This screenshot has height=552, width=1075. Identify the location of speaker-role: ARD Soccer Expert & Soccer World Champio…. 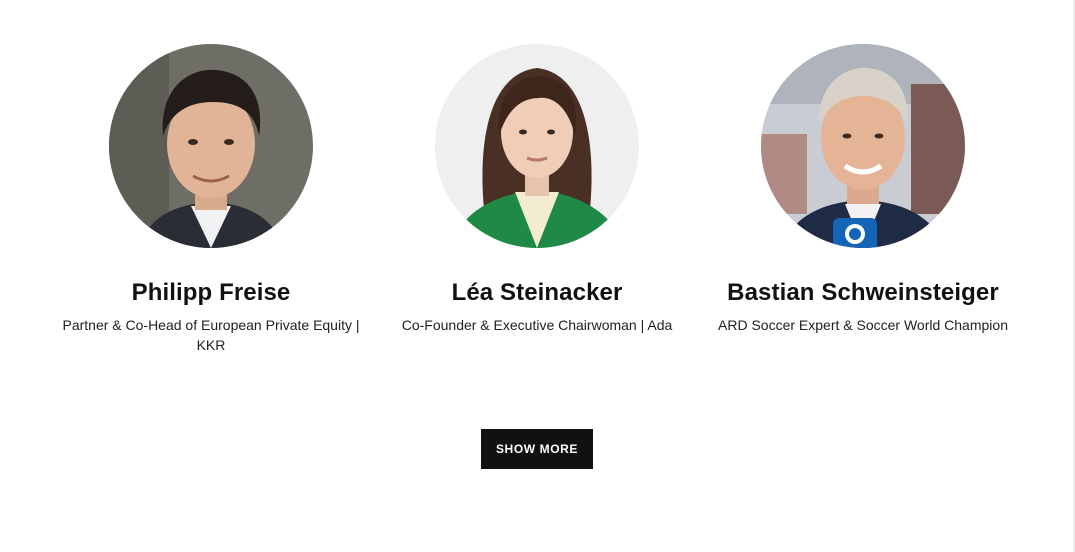
(863, 325).